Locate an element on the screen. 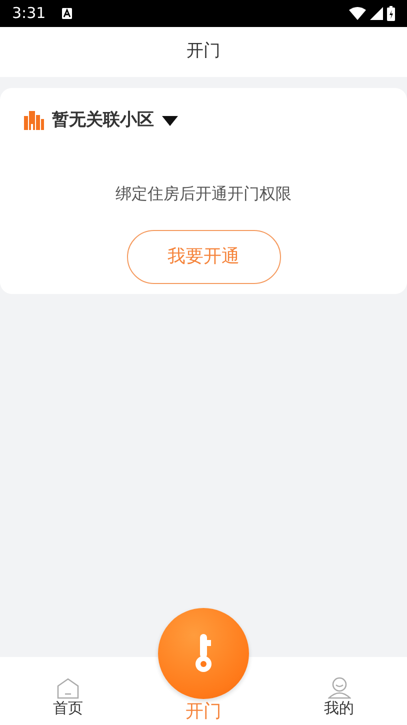  message-text: 绑定住房后开通开门权限 is located at coordinates (204, 193).